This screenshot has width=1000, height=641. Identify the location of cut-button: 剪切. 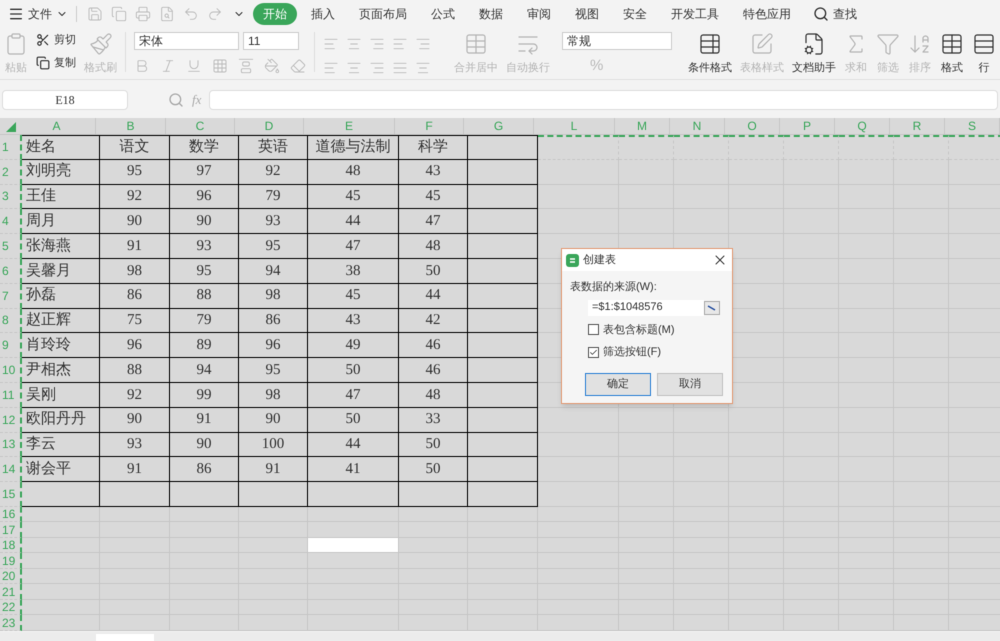
(65, 40).